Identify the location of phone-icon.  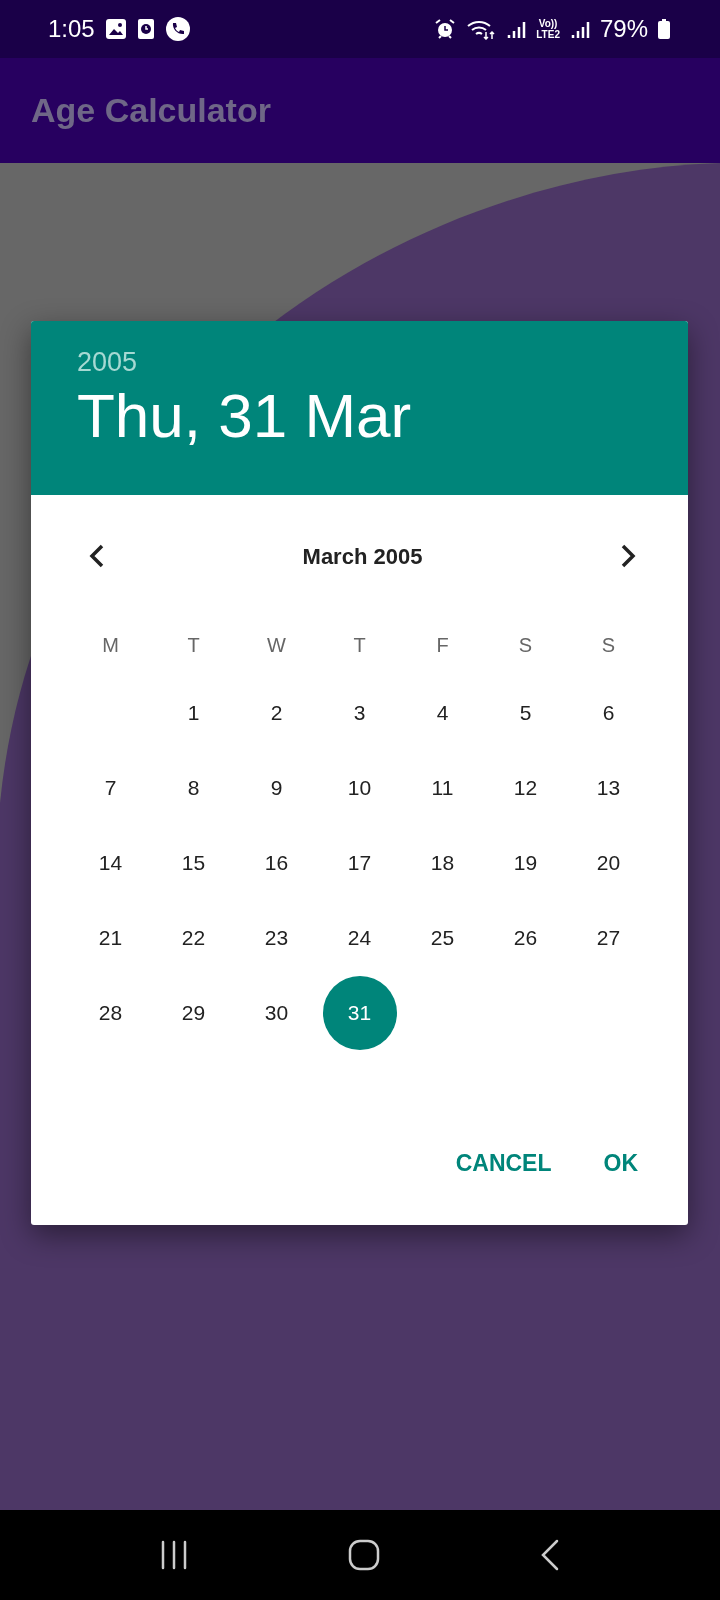
(177, 29).